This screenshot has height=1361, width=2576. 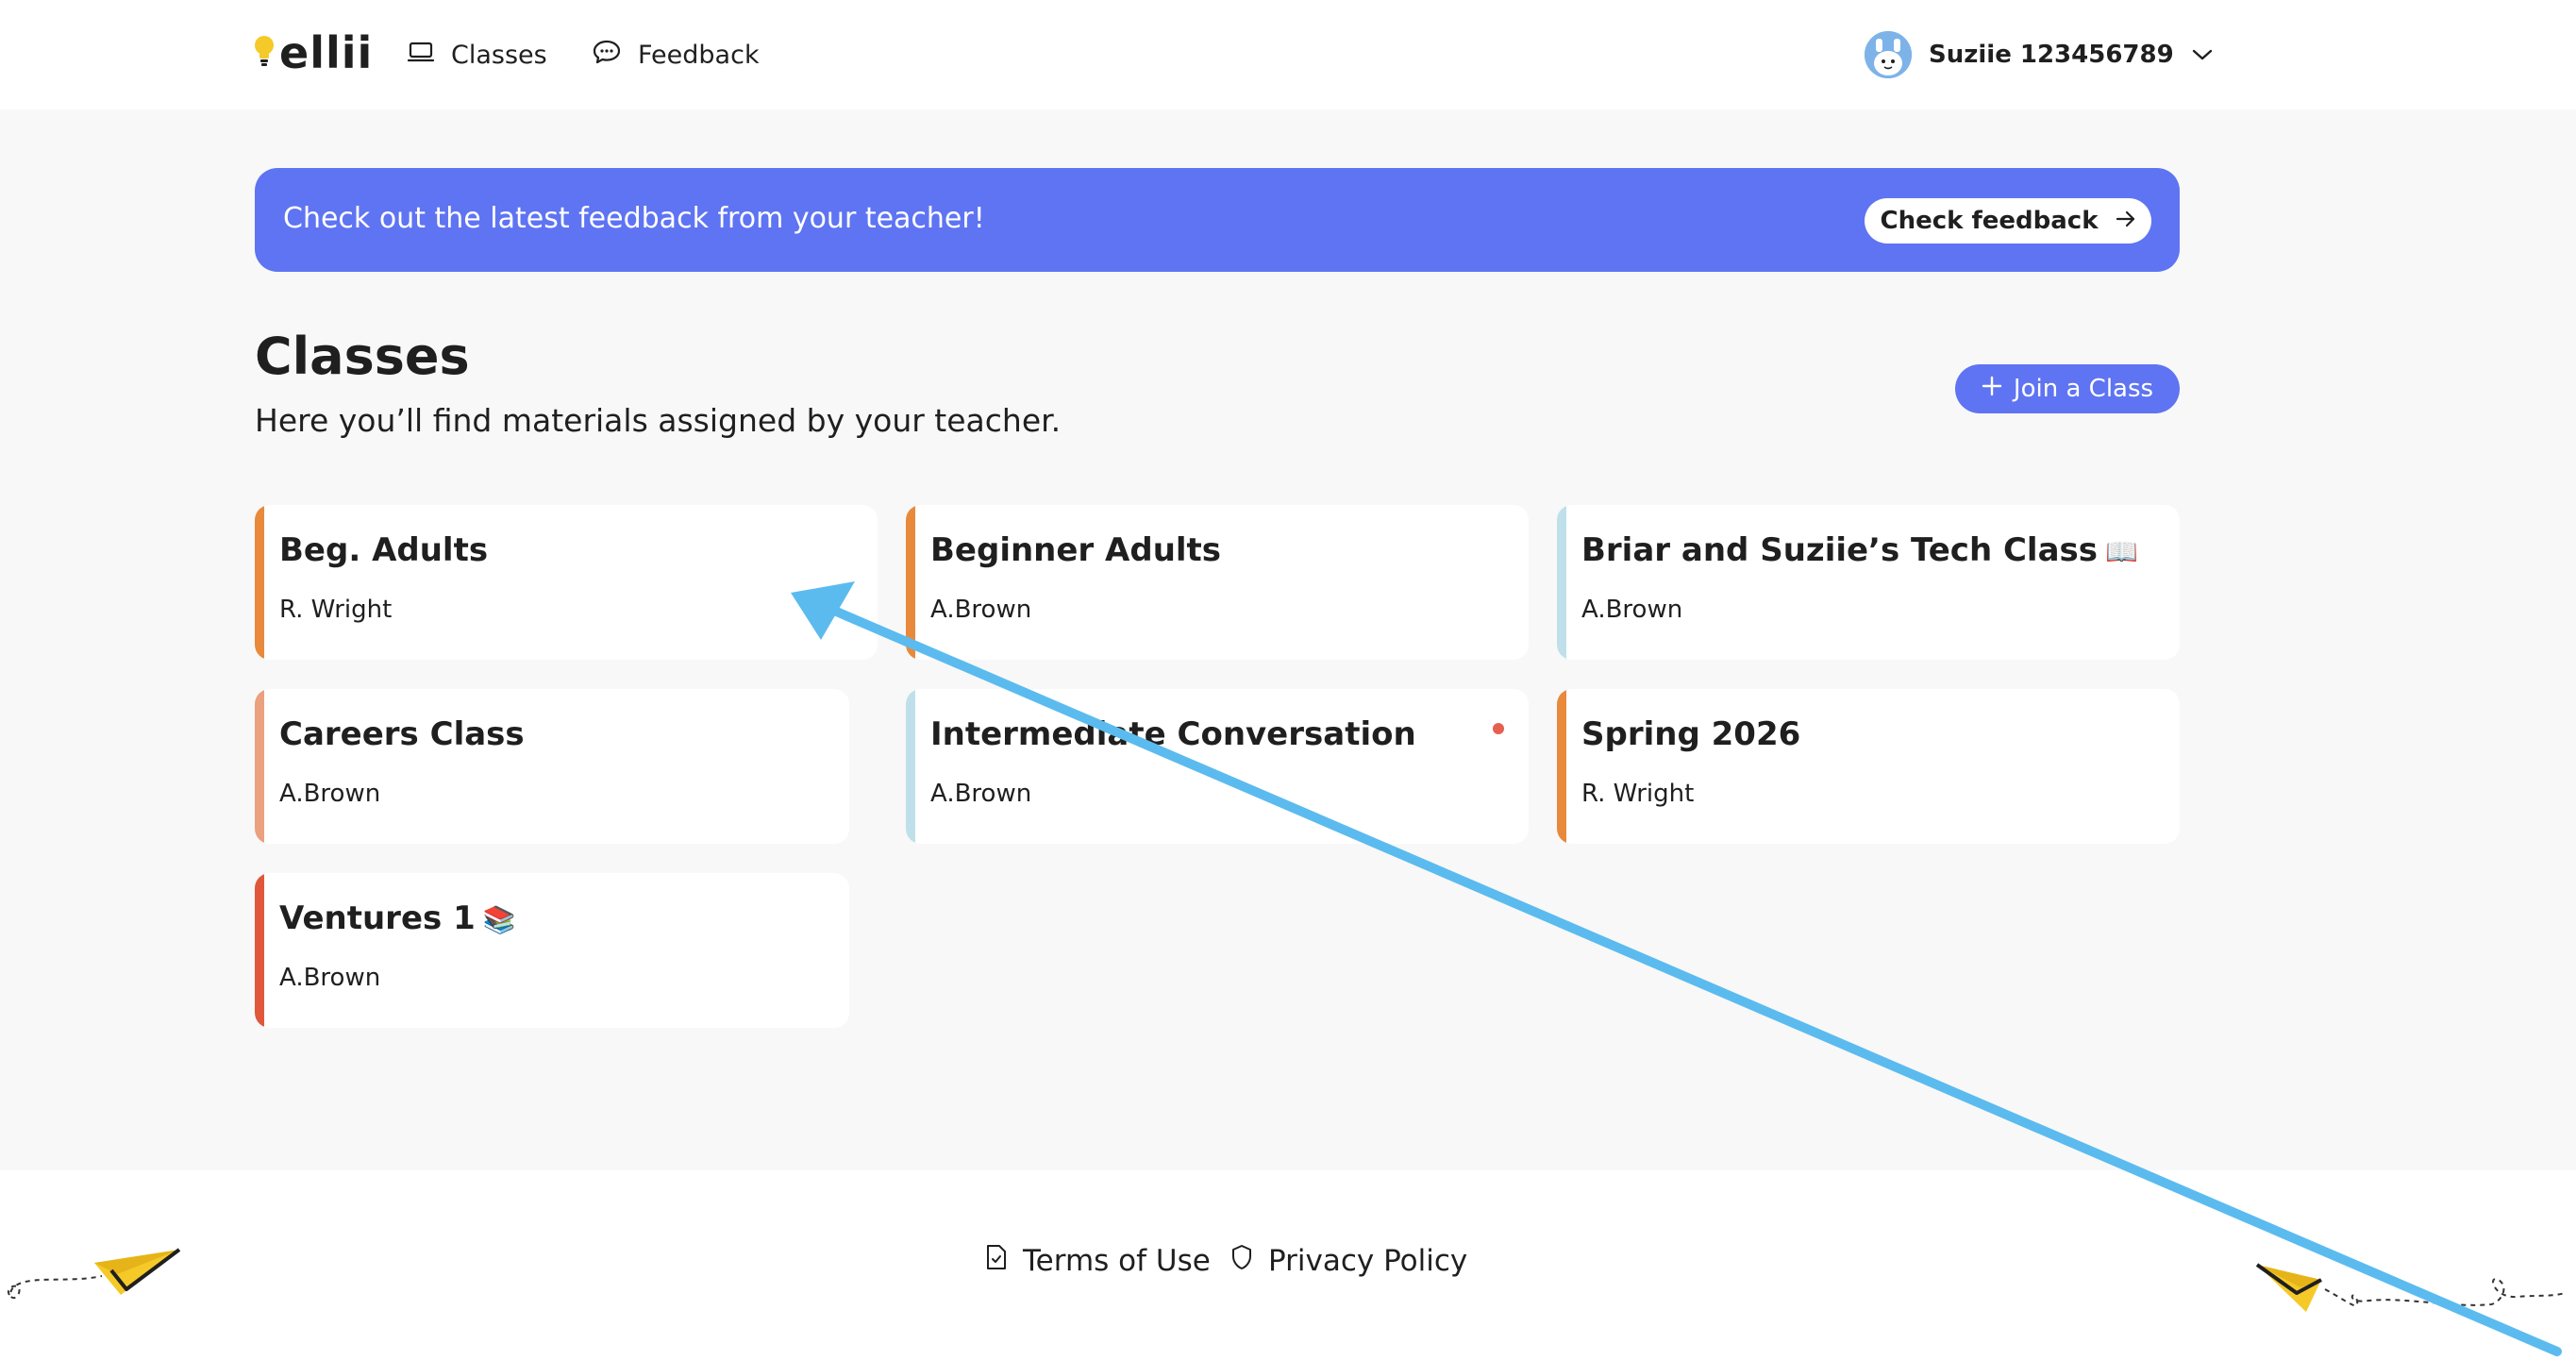 I want to click on class-card-title: Briar and Suziie’s Tech Class 📖, so click(x=1859, y=550).